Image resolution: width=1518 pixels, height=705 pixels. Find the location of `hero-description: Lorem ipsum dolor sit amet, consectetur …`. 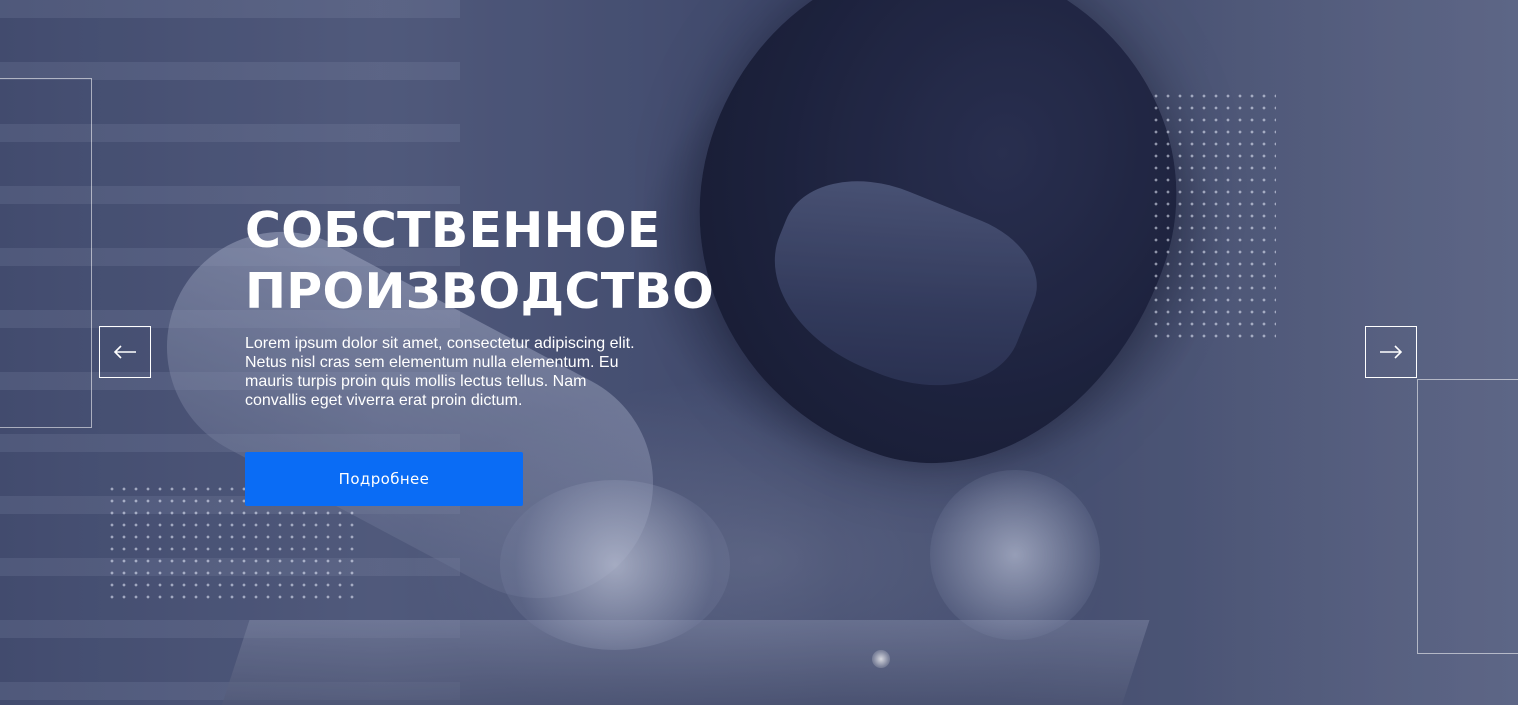

hero-description: Lorem ipsum dolor sit amet, consectetur … is located at coordinates (440, 372).